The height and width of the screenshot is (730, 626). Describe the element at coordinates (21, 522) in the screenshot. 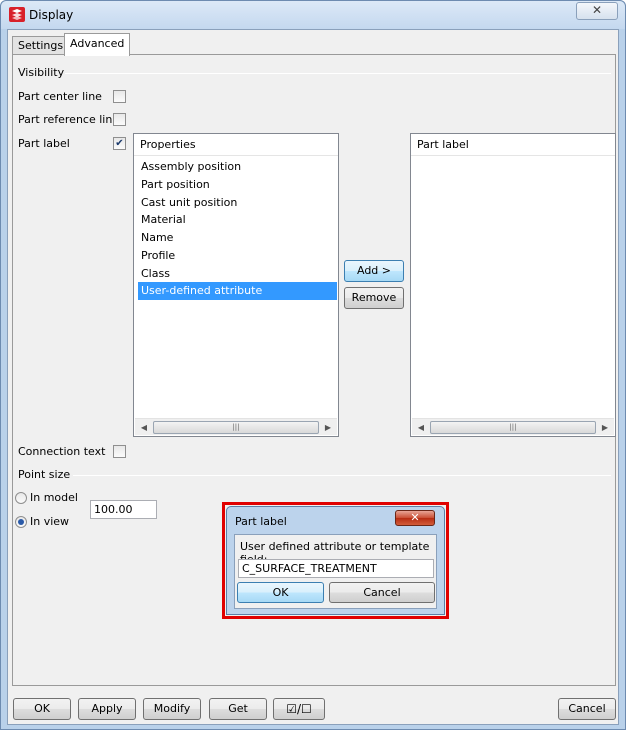

I see `in-view-radio` at that location.